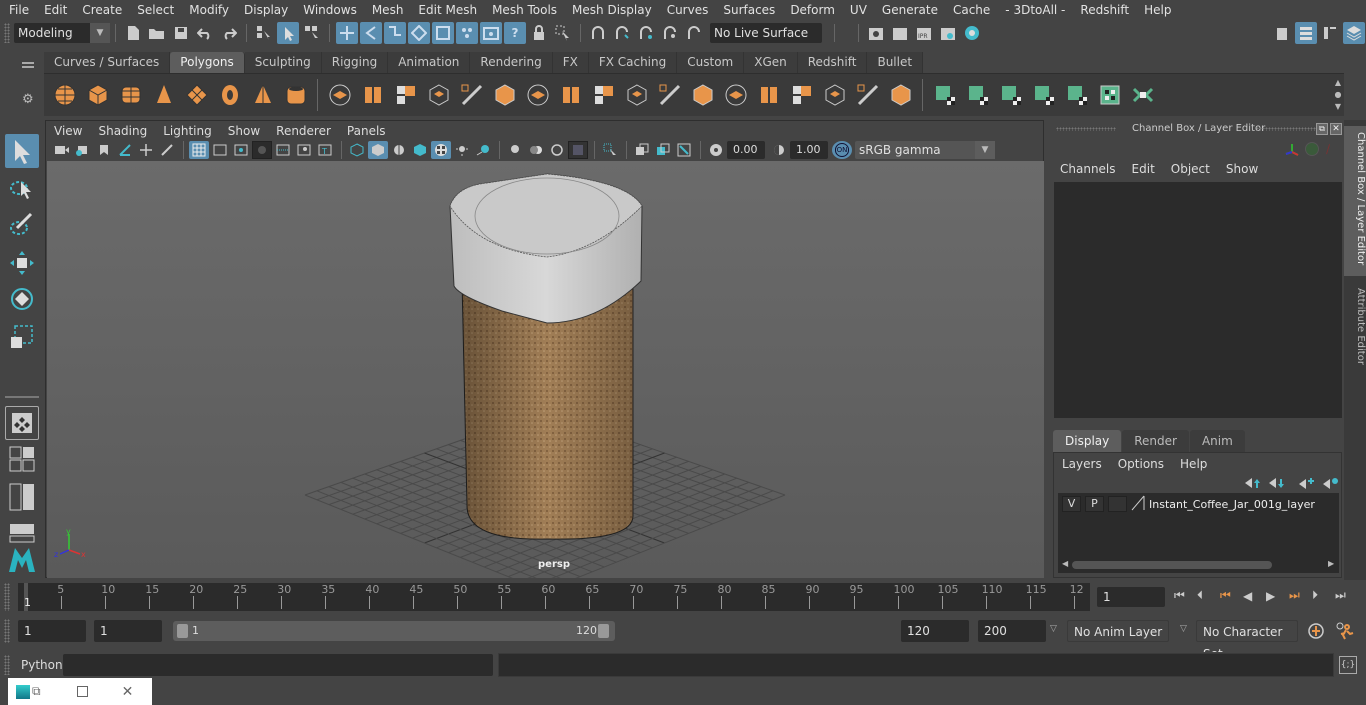 The height and width of the screenshot is (705, 1366). What do you see at coordinates (834, 95) in the screenshot?
I see `fill-hole-icon` at bounding box center [834, 95].